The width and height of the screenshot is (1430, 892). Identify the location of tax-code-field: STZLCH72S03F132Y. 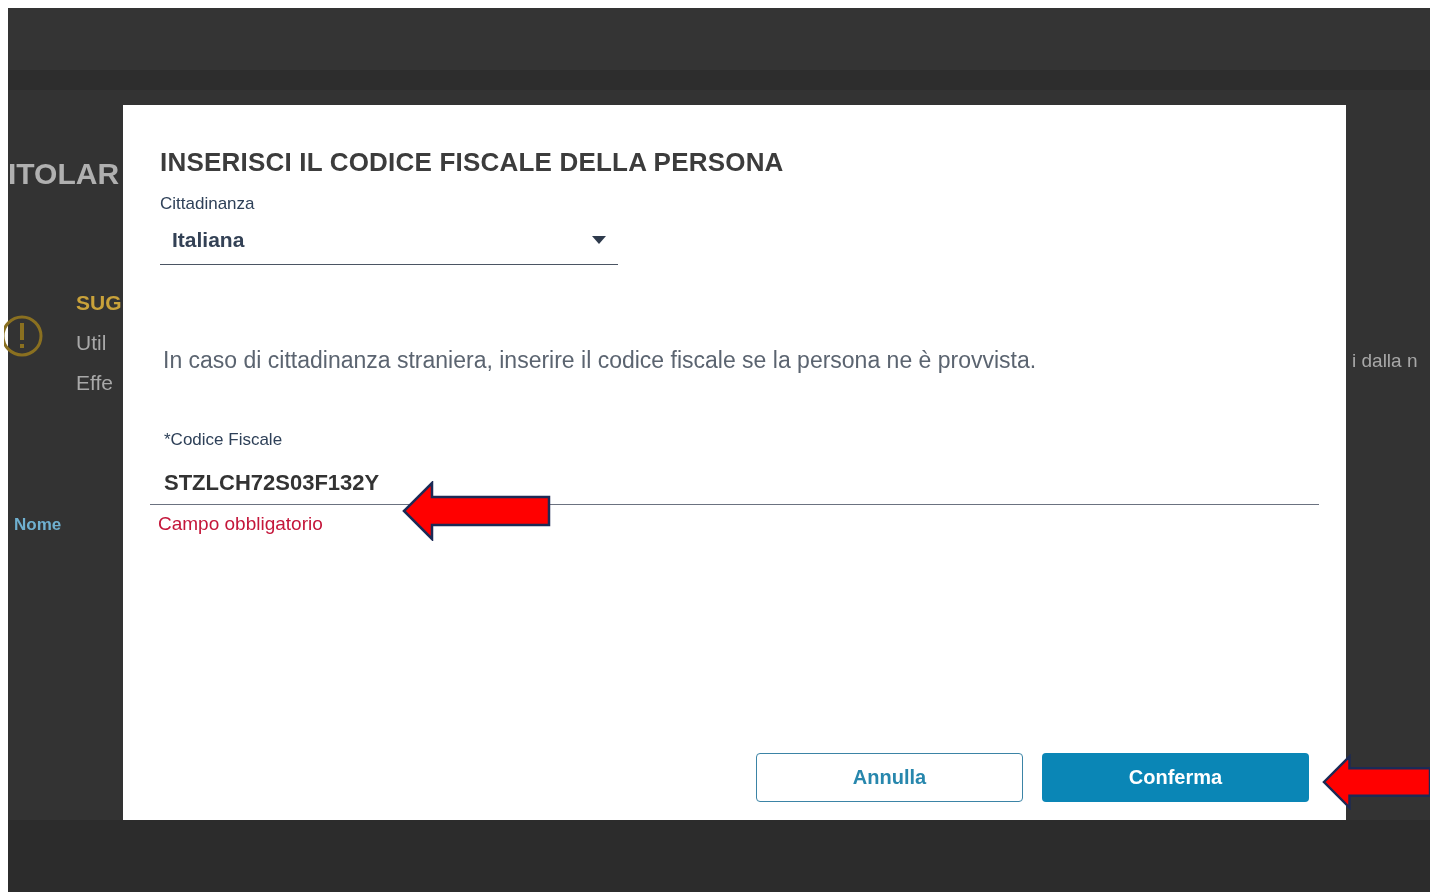
(734, 483).